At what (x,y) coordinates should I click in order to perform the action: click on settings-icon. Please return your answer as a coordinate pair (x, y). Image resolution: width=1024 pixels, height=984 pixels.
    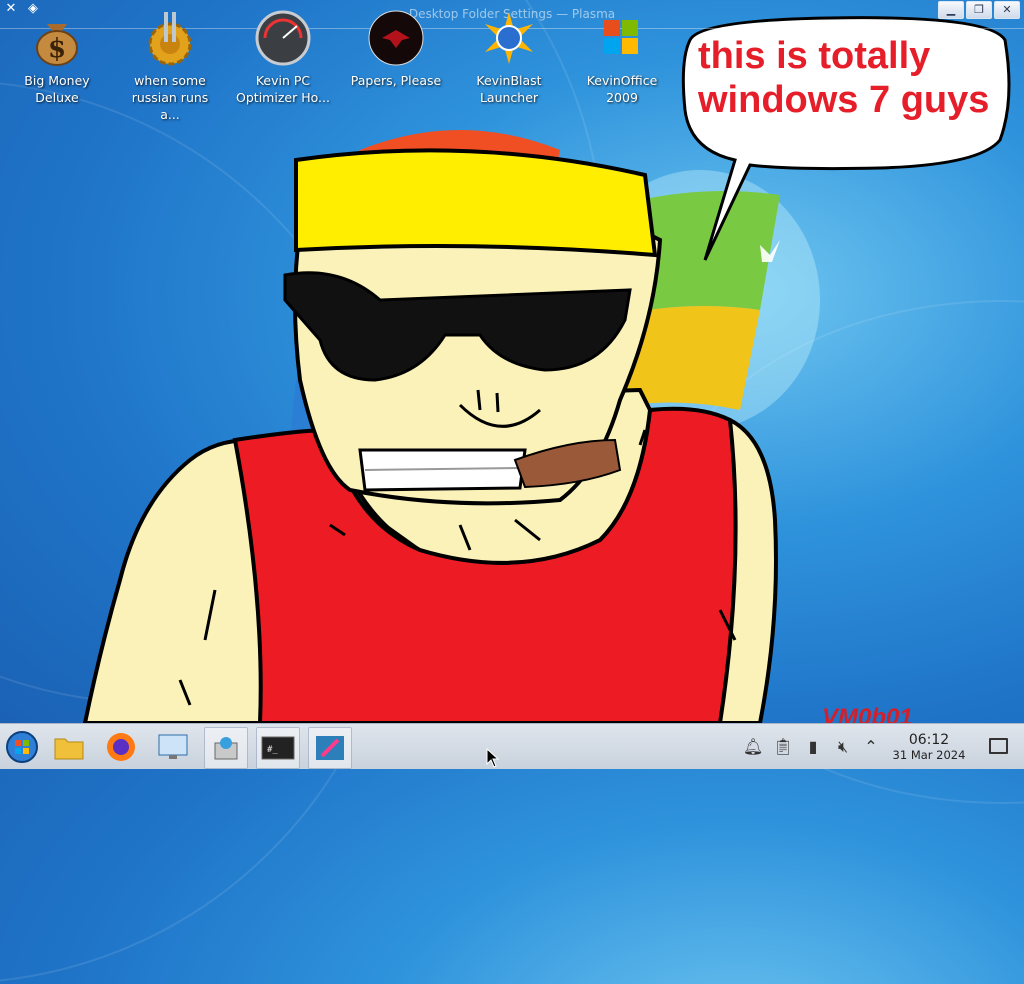
    Looking at the image, I should click on (173, 747).